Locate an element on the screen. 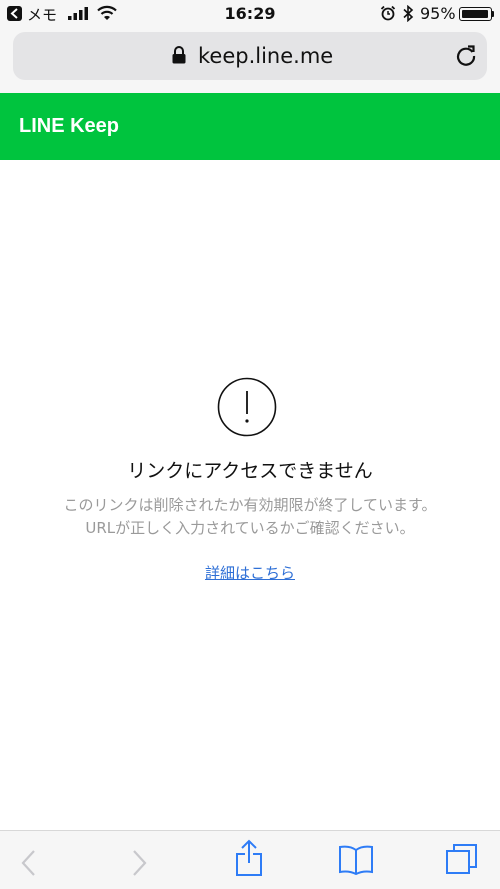  error-message-line-2: URLが正しく入力されているかご確認ください。 is located at coordinates (250, 528).